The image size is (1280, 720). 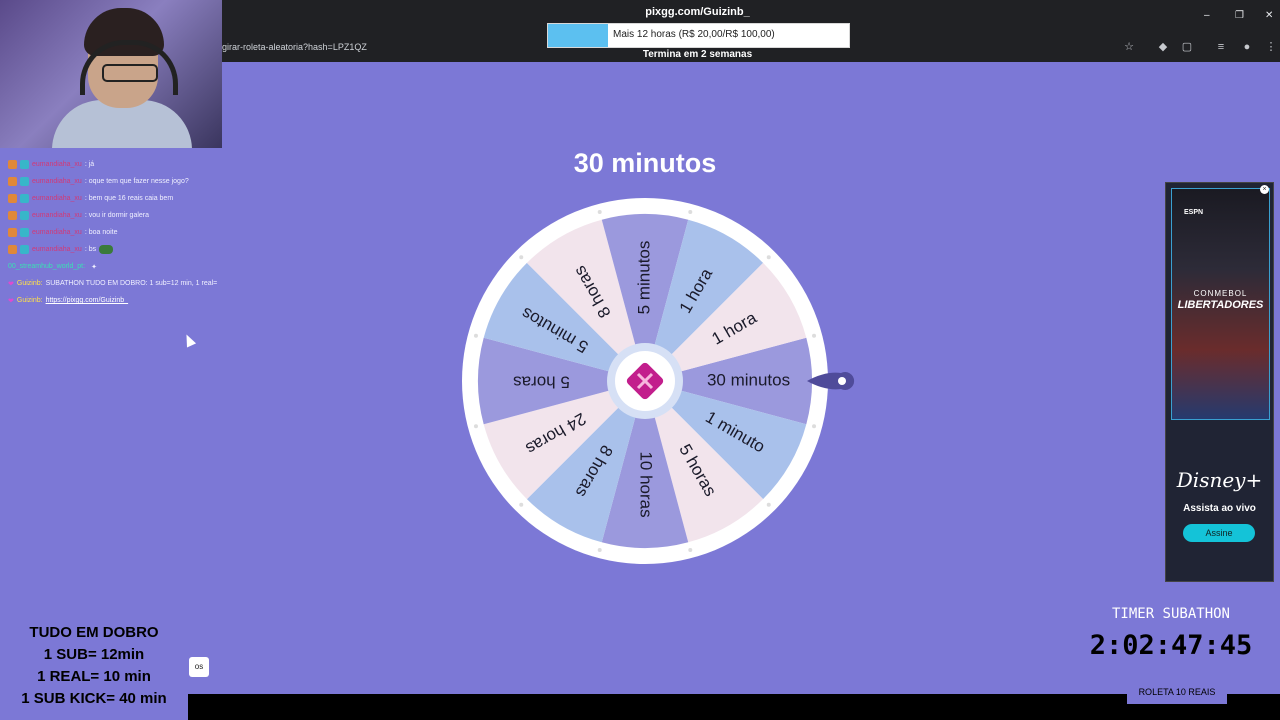 I want to click on extensions-puzzle-icon: ▢, so click(x=1187, y=47).